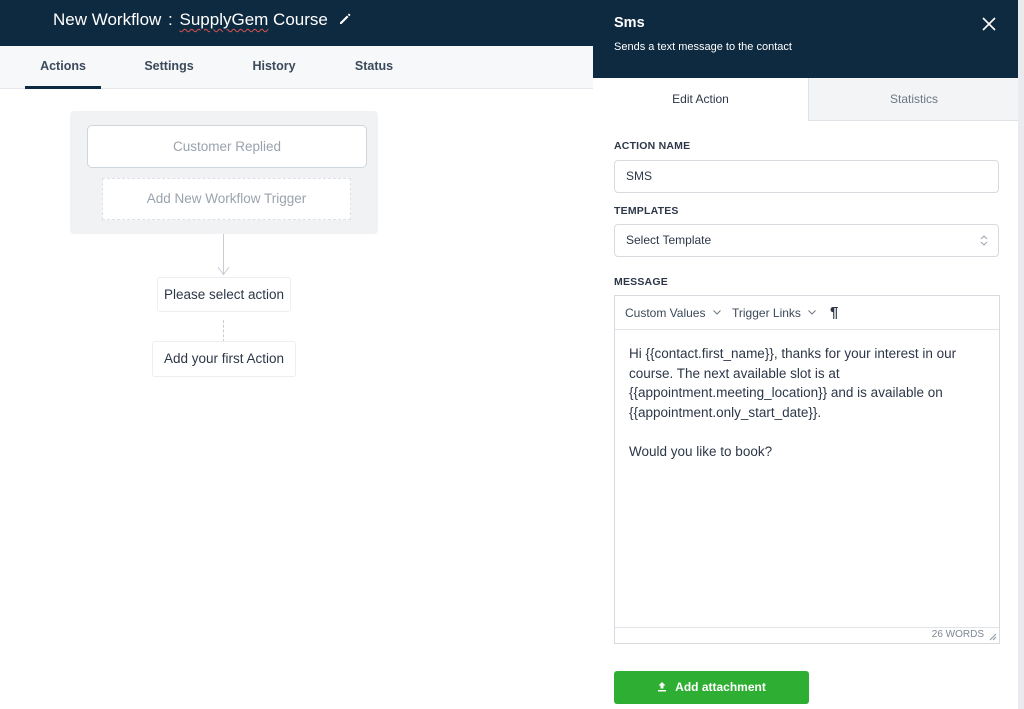 The height and width of the screenshot is (709, 1024). What do you see at coordinates (169, 67) in the screenshot?
I see `tab-settings: Settings` at bounding box center [169, 67].